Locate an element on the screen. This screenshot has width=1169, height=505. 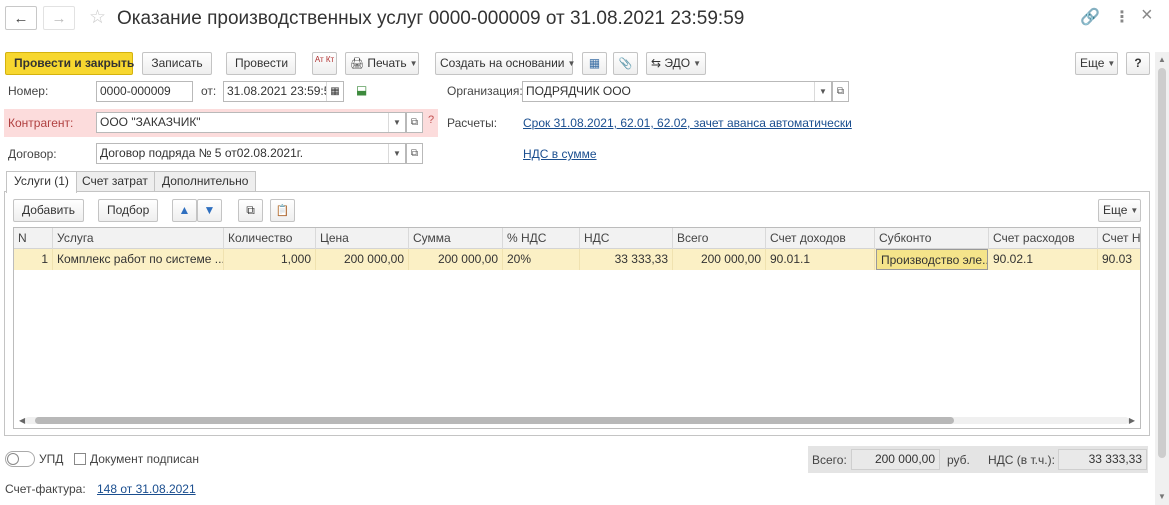
table-more-label: Еще is located at coordinates (1115, 210).